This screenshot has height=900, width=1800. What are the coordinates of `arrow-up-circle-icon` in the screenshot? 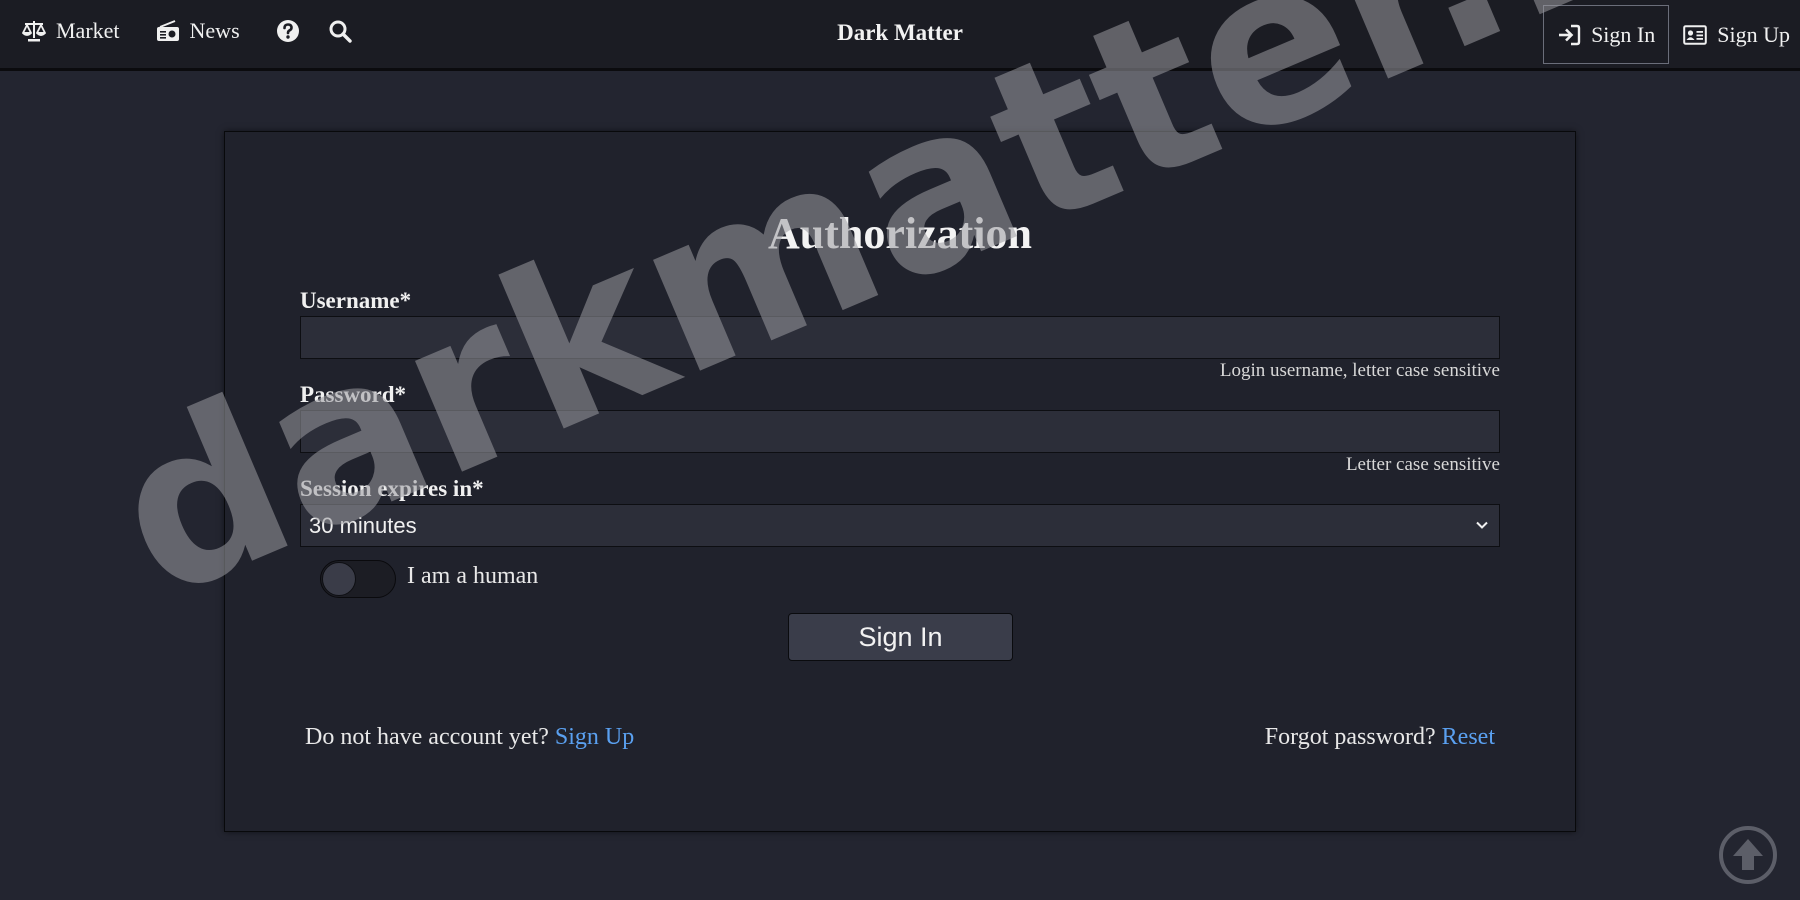 It's located at (1748, 855).